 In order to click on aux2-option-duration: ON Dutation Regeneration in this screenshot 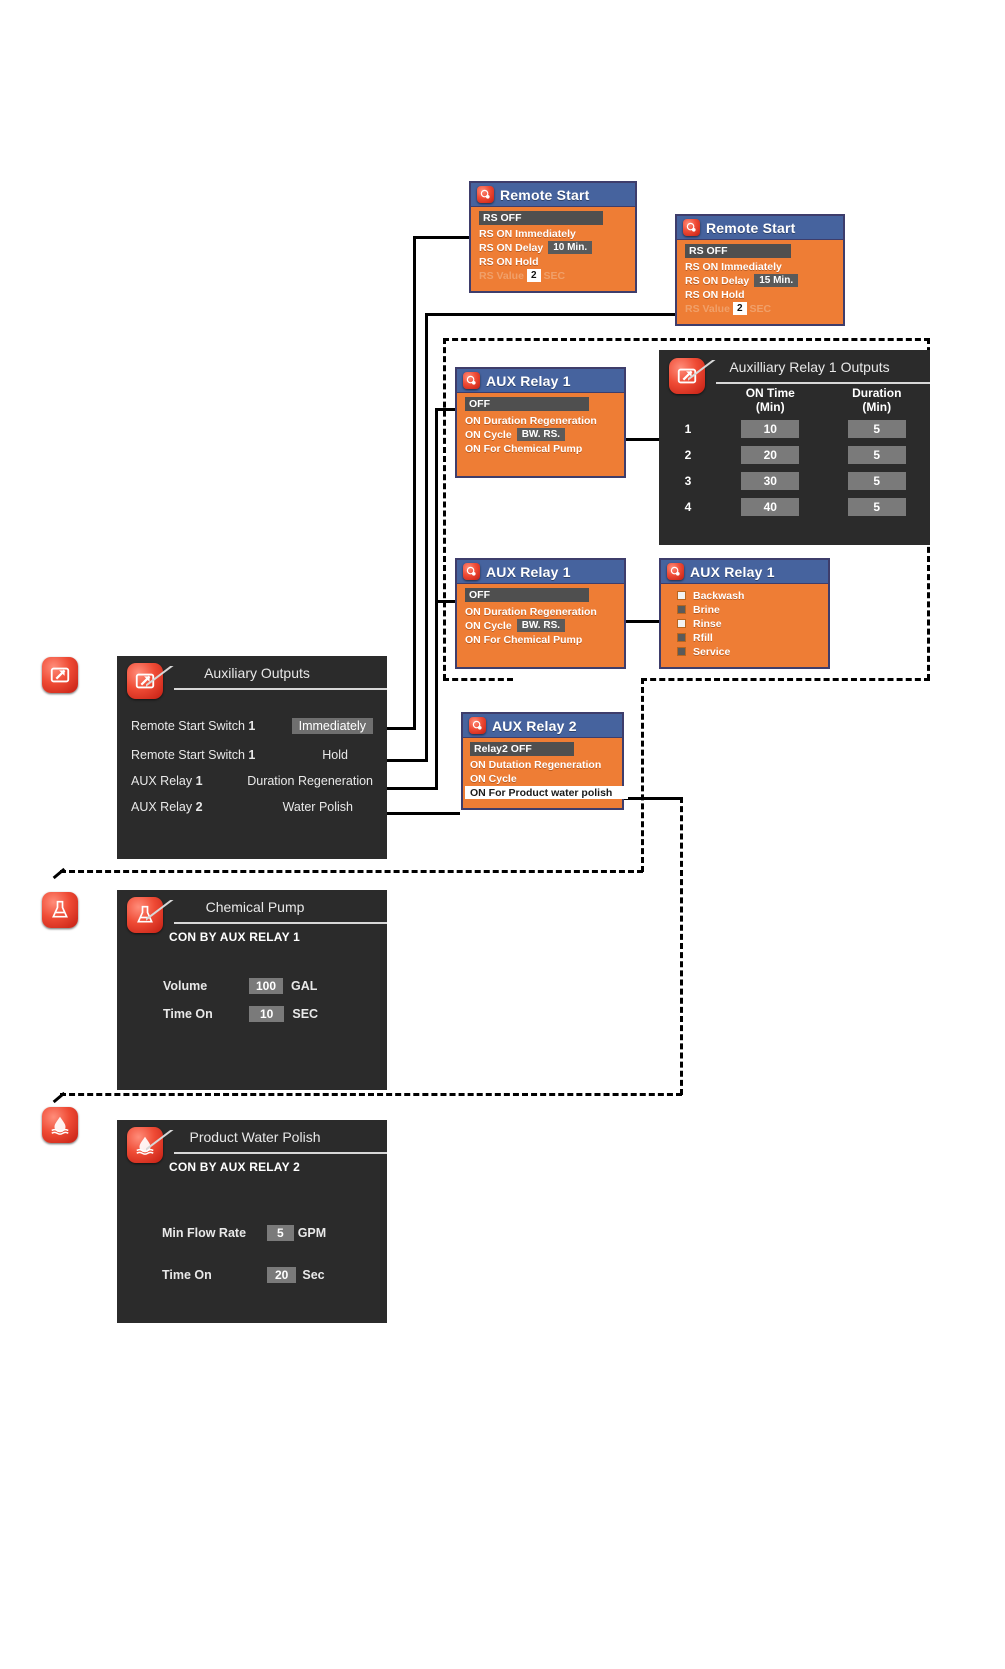, I will do `click(543, 764)`.